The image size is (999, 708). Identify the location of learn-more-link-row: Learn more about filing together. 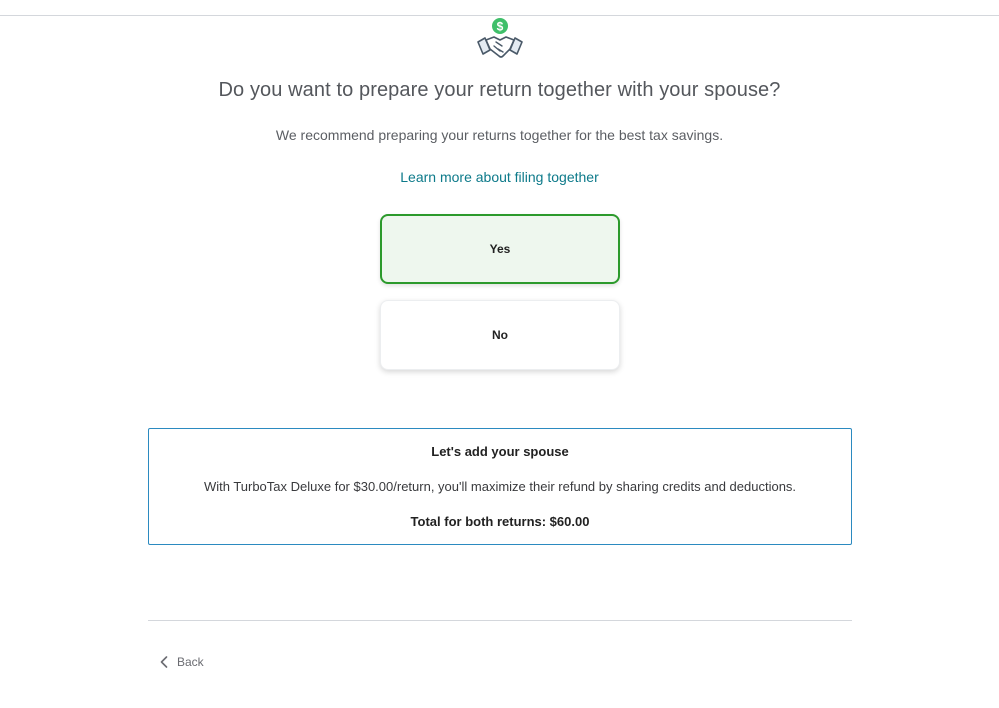
(499, 177).